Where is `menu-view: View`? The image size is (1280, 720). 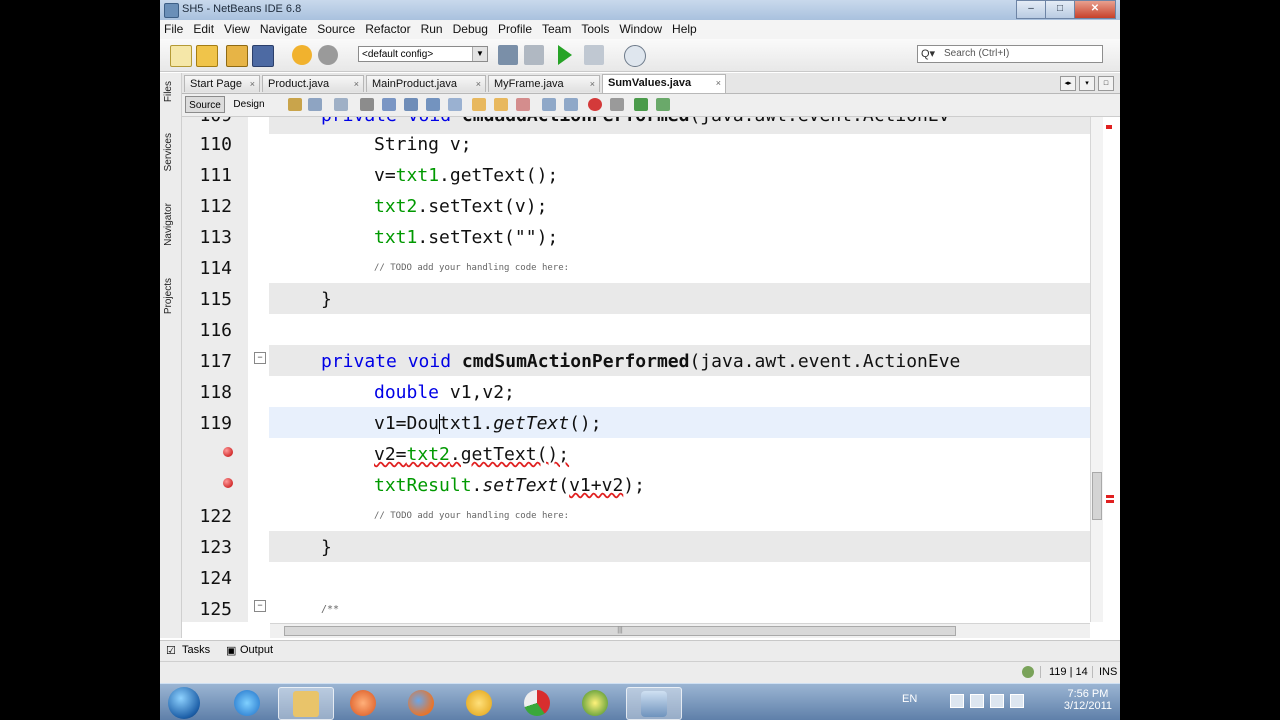
menu-view: View is located at coordinates (238, 29).